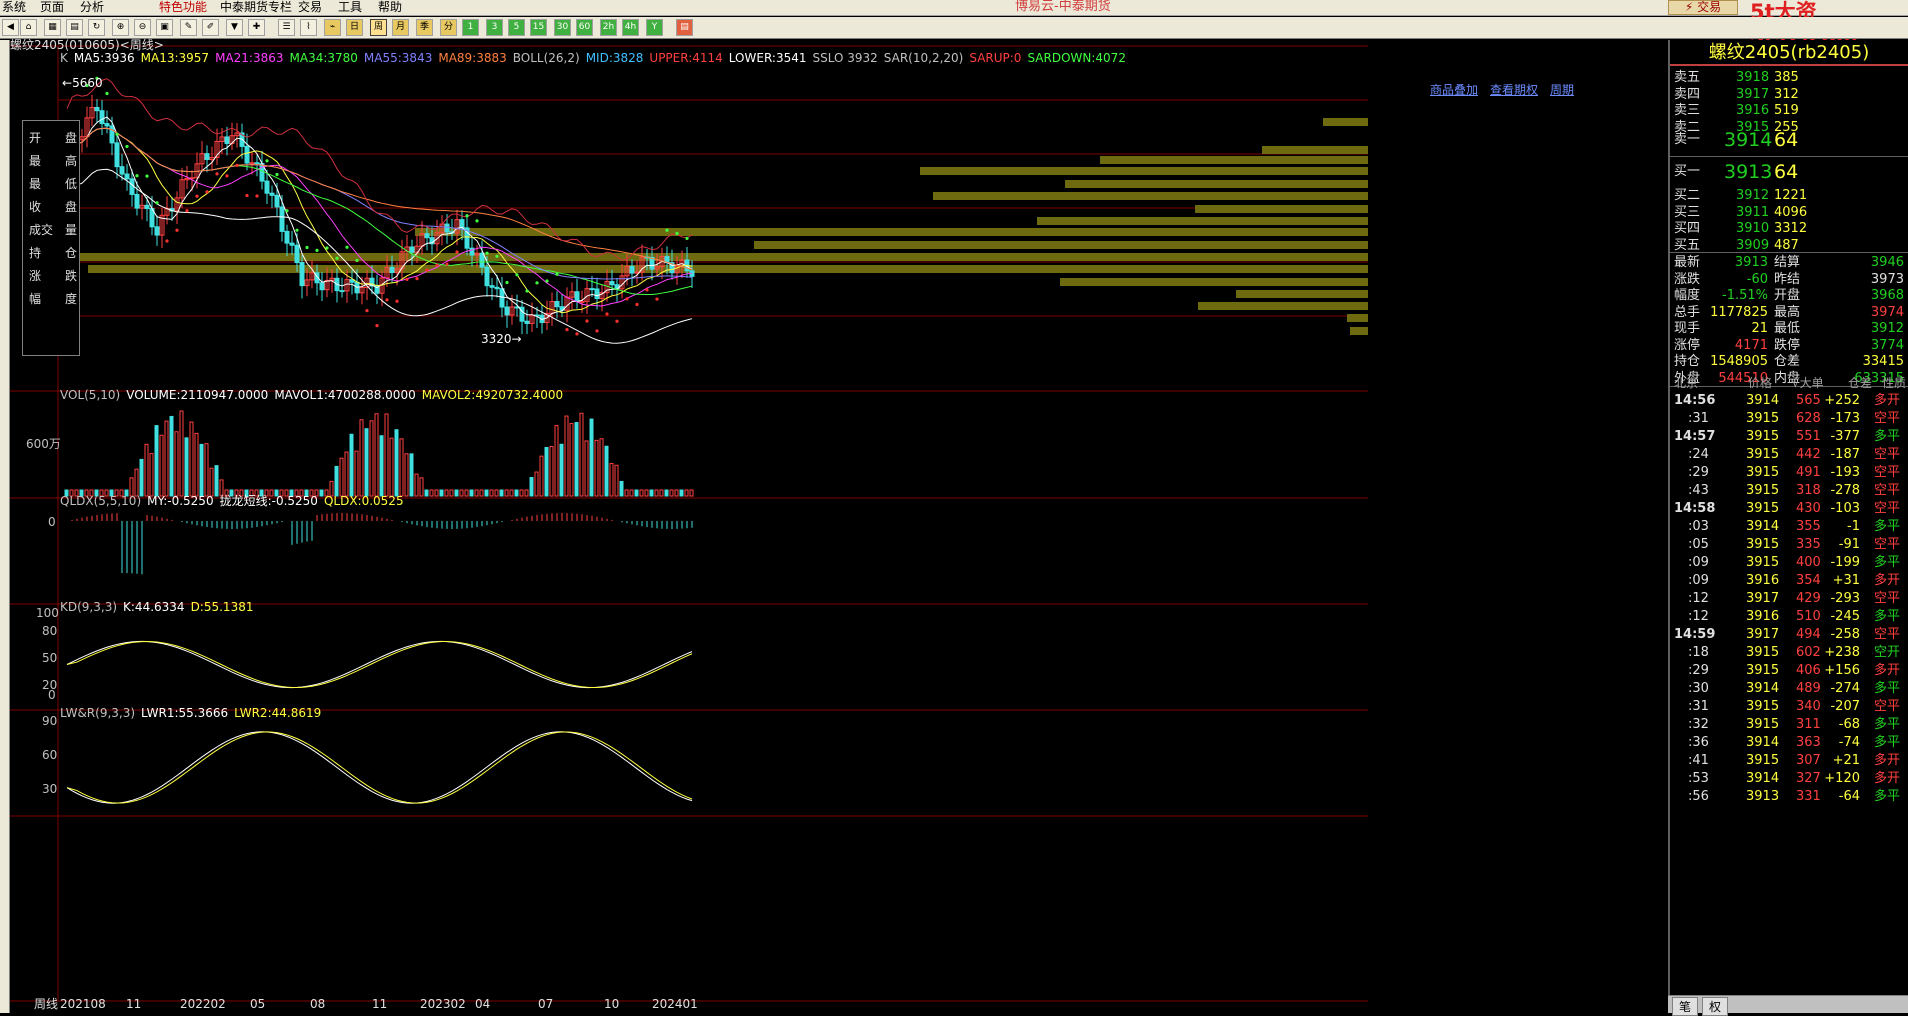  I want to click on high-mark: ←5660, so click(82, 83).